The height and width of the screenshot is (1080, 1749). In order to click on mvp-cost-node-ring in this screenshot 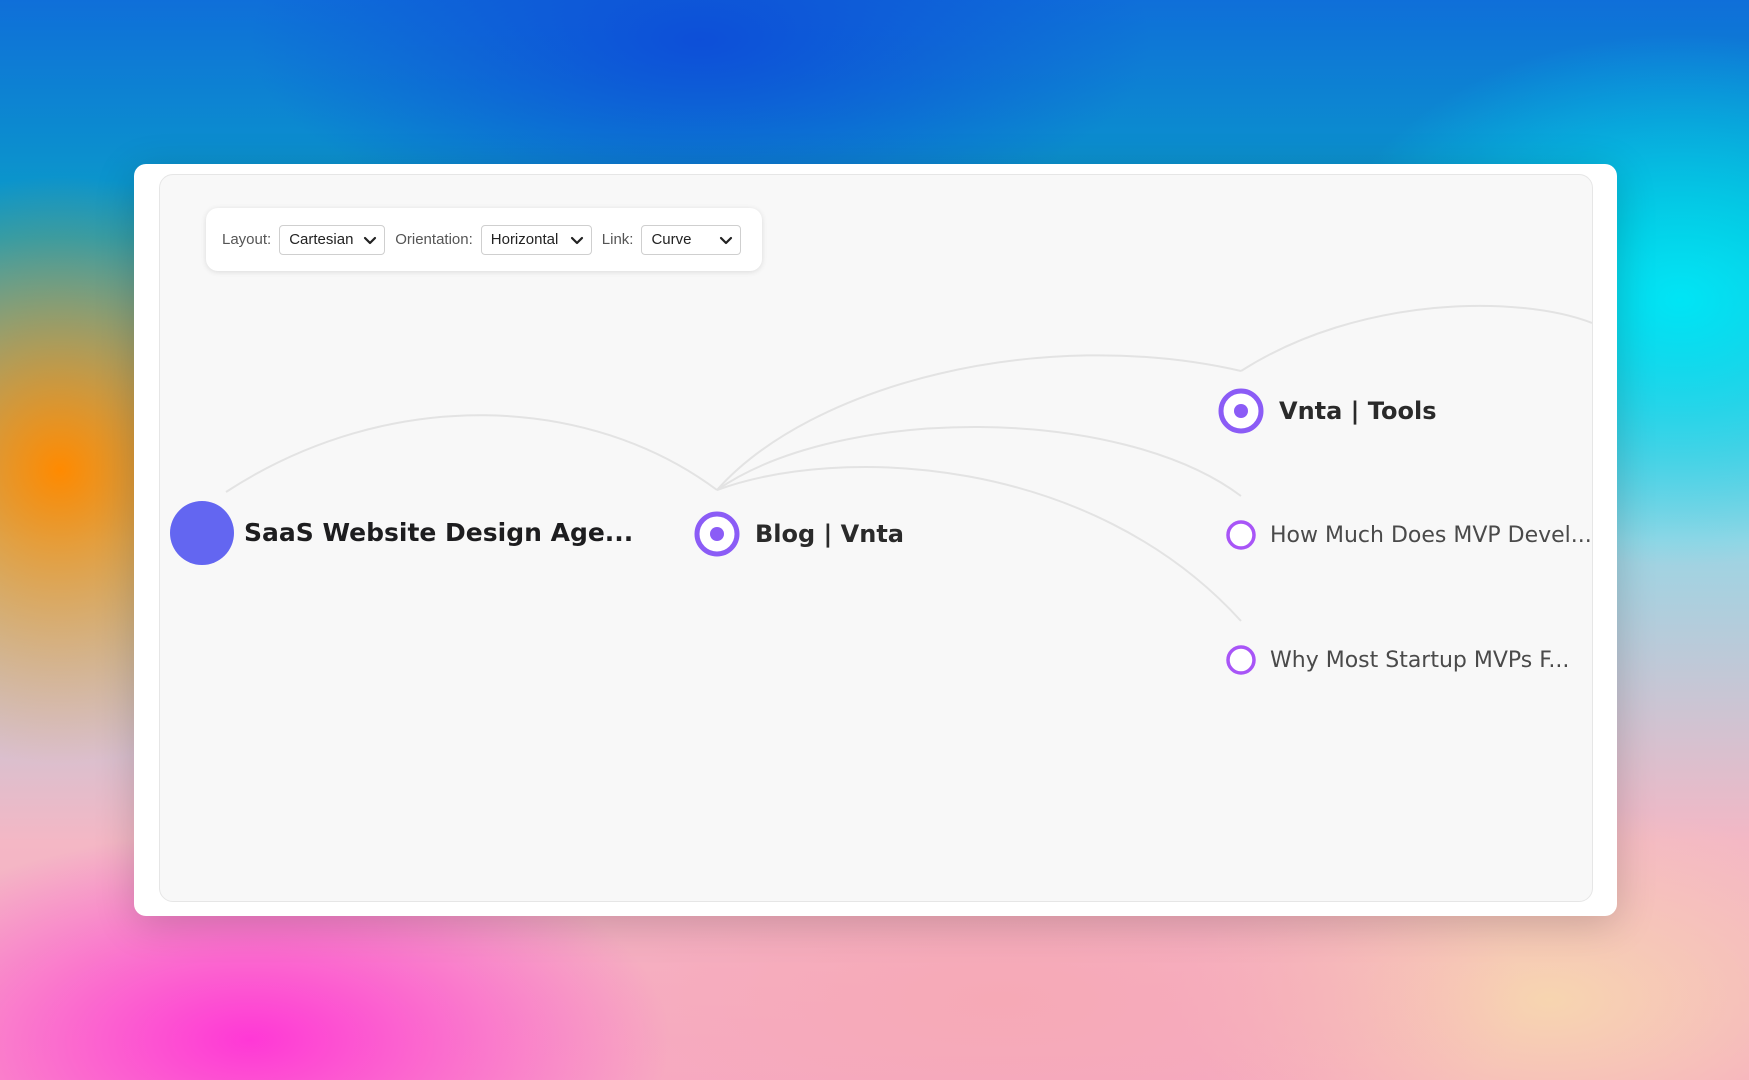, I will do `click(1241, 535)`.